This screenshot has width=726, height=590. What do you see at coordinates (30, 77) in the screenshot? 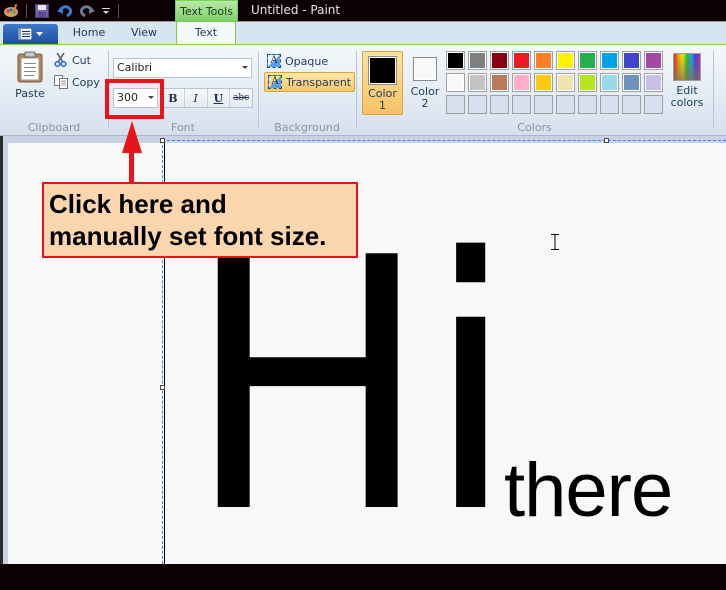
I see `paste-button: Paste` at bounding box center [30, 77].